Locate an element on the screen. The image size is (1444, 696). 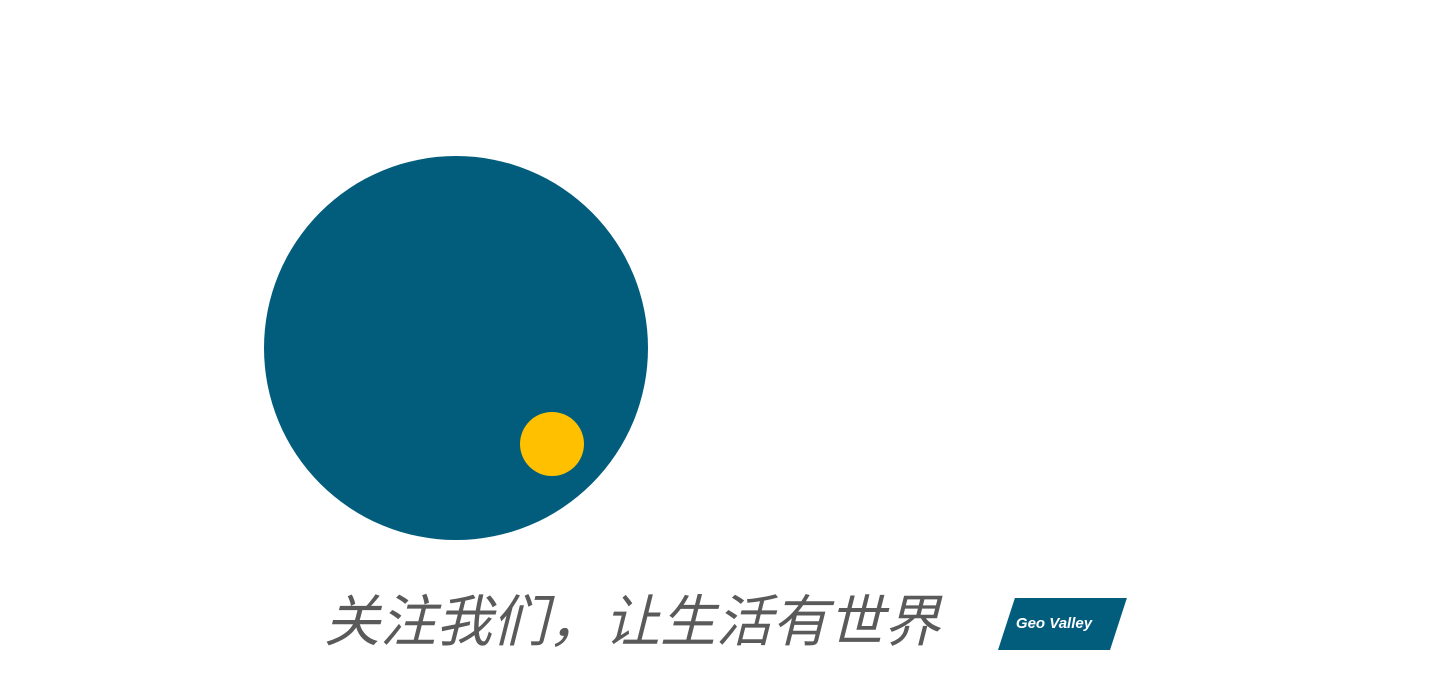
brand-badge-label: Geo Valley is located at coordinates (1054, 623).